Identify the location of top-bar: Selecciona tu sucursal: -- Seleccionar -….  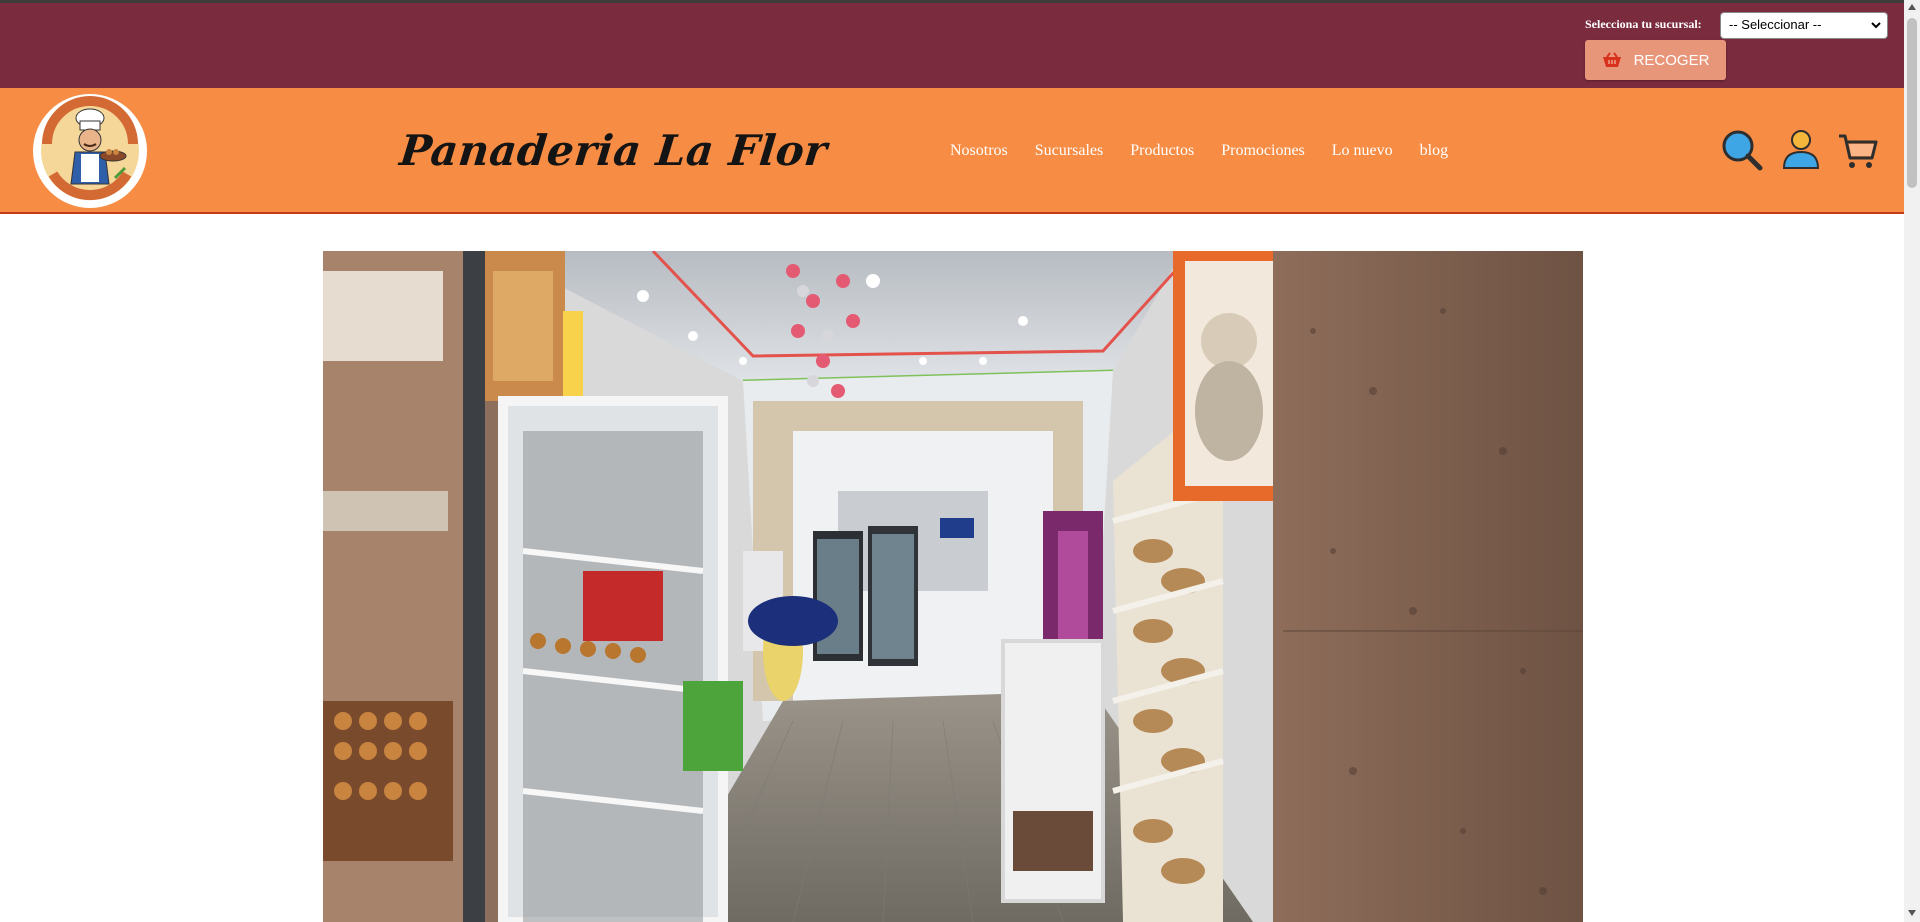
(952, 44).